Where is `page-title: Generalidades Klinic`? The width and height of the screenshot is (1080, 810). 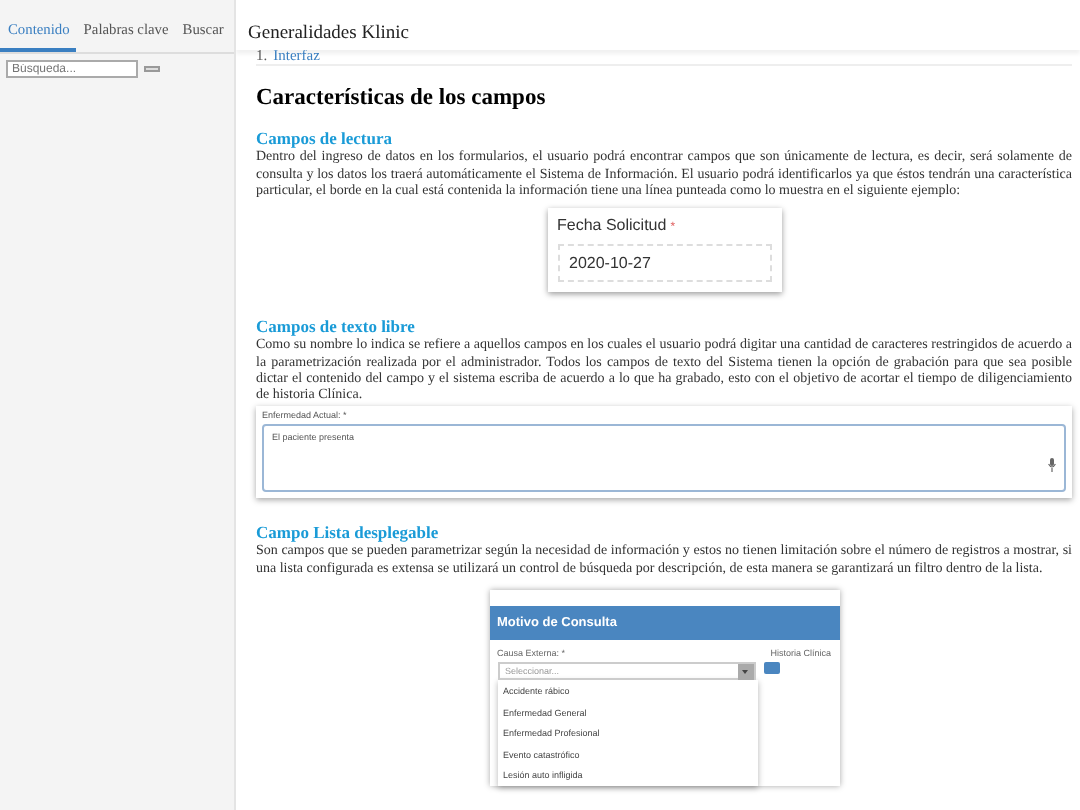 page-title: Generalidades Klinic is located at coordinates (658, 25).